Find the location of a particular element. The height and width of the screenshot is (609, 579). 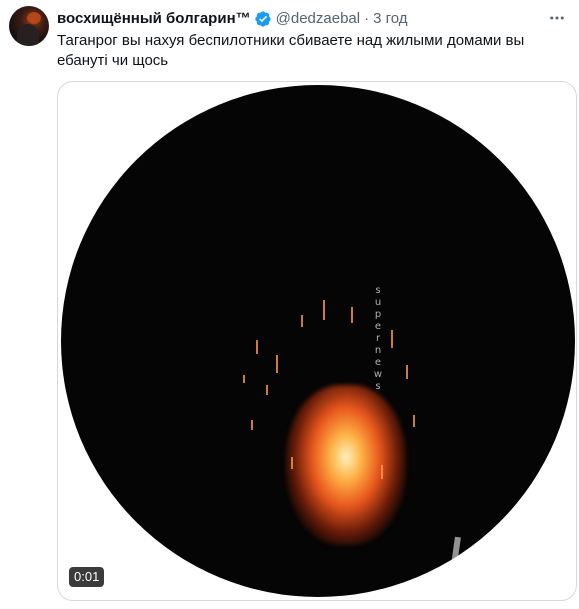

tweet-timestamp: 3 год is located at coordinates (390, 19).